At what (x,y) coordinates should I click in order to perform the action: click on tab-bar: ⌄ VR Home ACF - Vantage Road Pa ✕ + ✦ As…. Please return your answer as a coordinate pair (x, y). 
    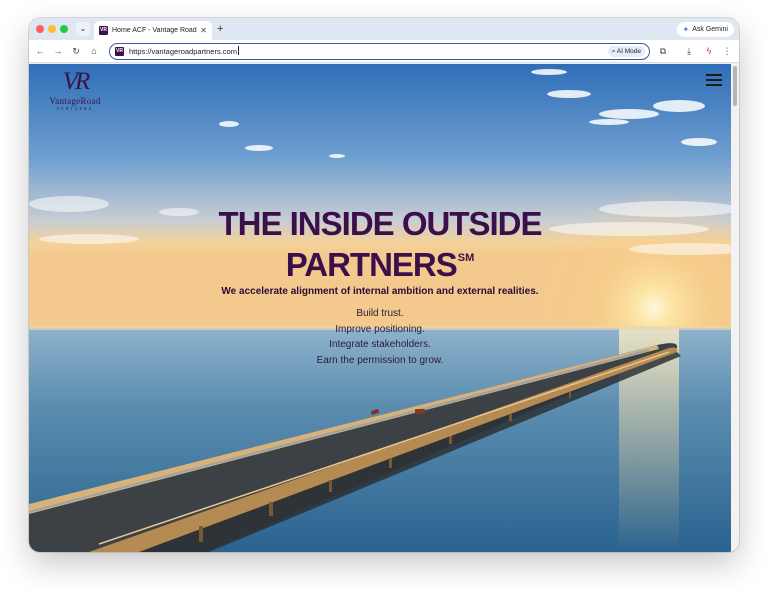
    Looking at the image, I should click on (384, 29).